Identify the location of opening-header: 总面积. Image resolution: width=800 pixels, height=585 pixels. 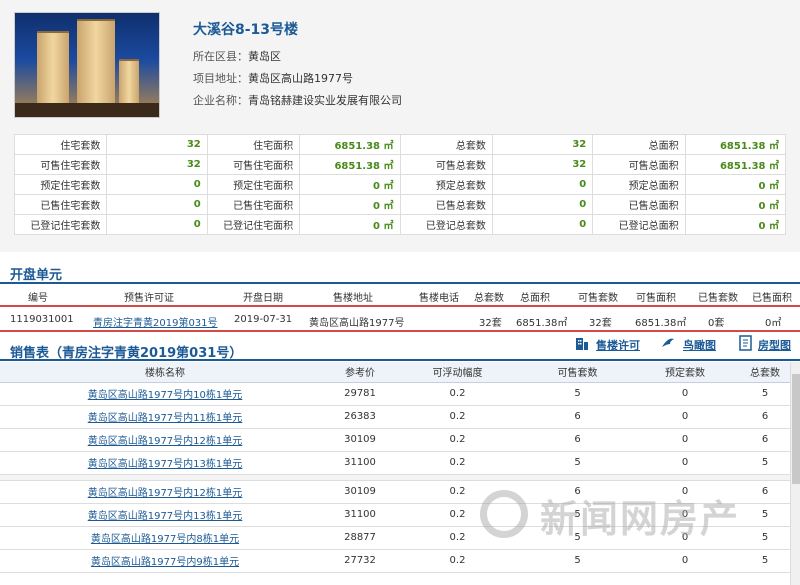
(535, 298).